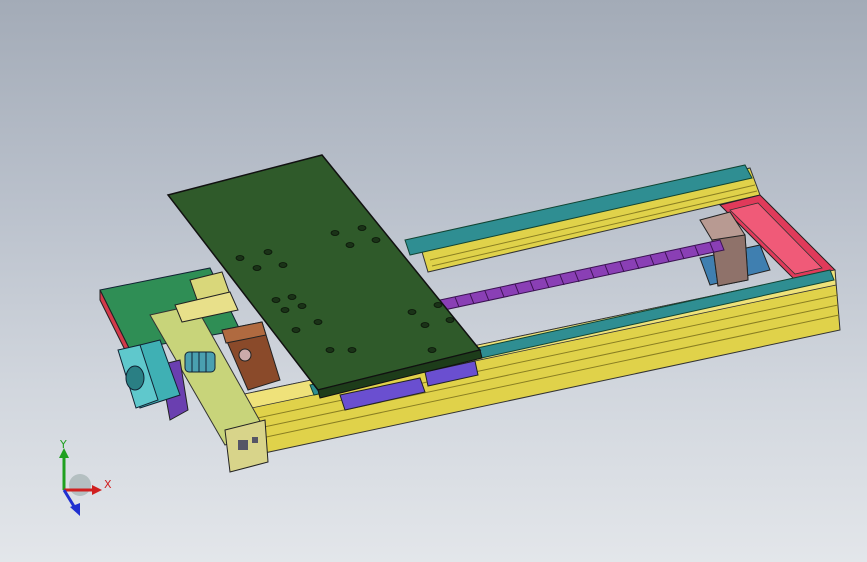 The height and width of the screenshot is (562, 867). Describe the element at coordinates (200, 362) in the screenshot. I see `coupling` at that location.